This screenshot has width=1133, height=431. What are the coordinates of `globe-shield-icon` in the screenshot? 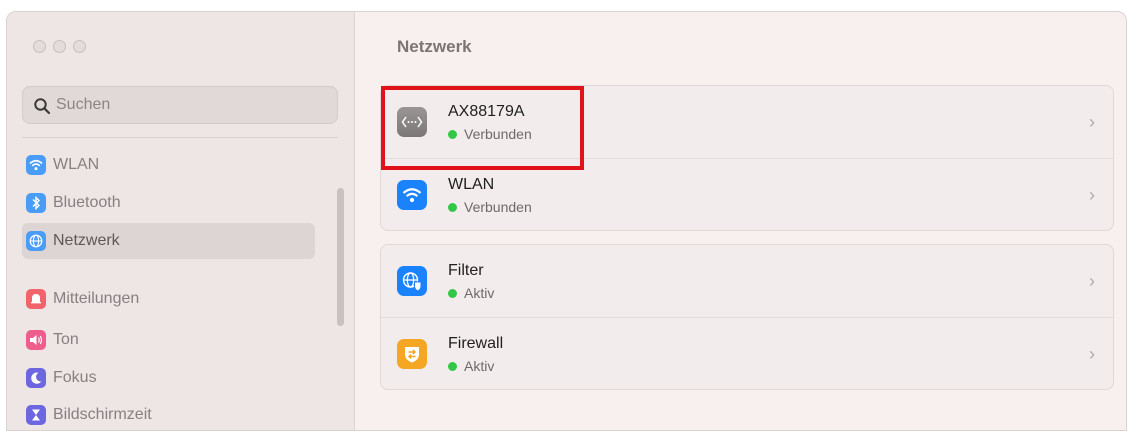 It's located at (412, 281).